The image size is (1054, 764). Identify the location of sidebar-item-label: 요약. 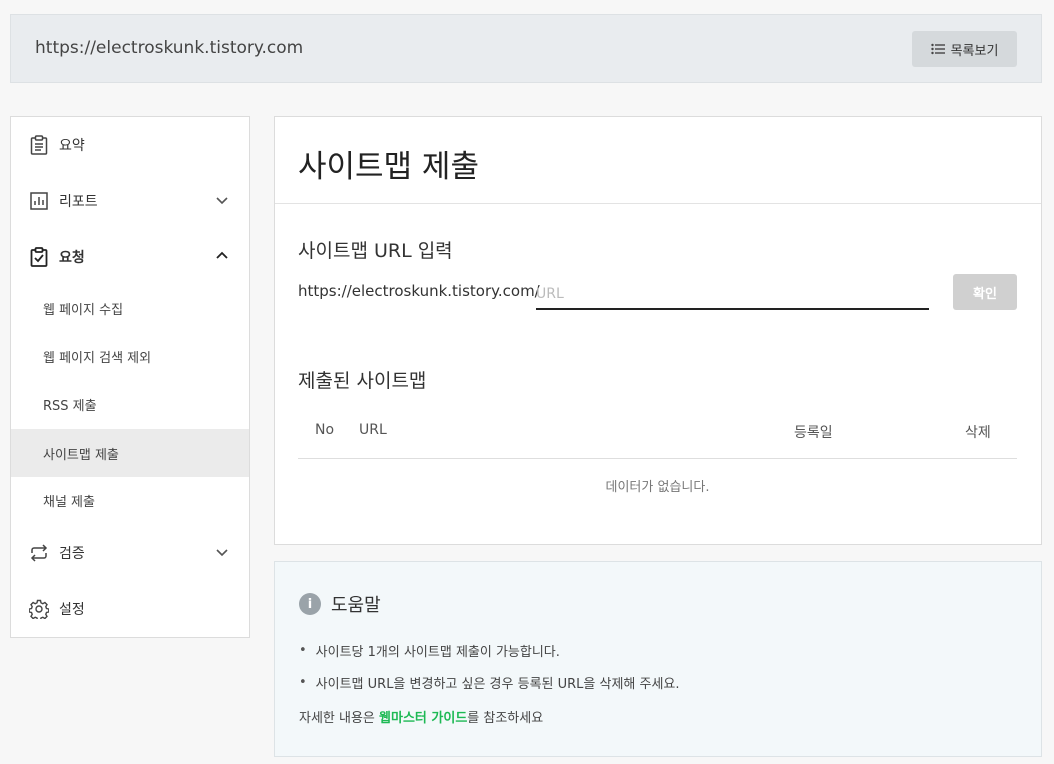
(72, 146).